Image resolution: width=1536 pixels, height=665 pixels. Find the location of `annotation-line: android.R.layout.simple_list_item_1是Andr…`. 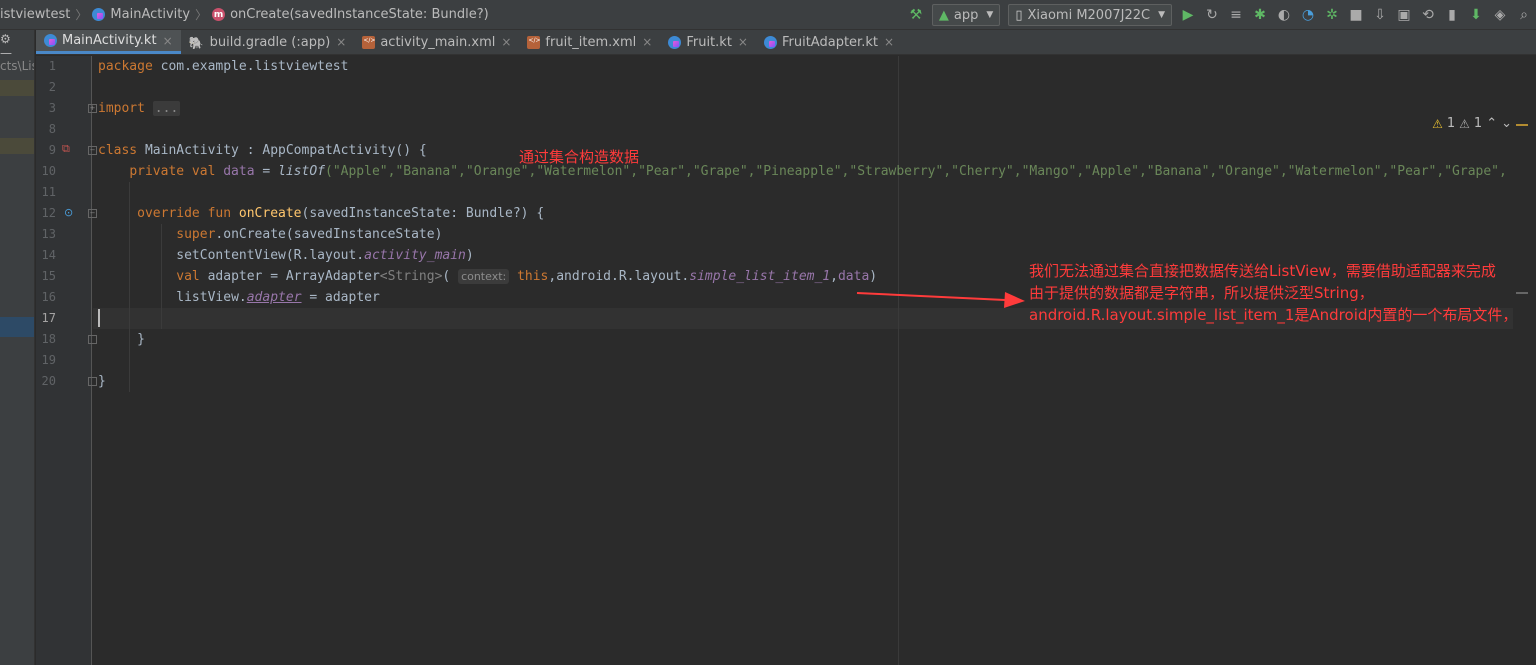

annotation-line: android.R.layout.simple_list_item_1是Andr… is located at coordinates (1273, 315).